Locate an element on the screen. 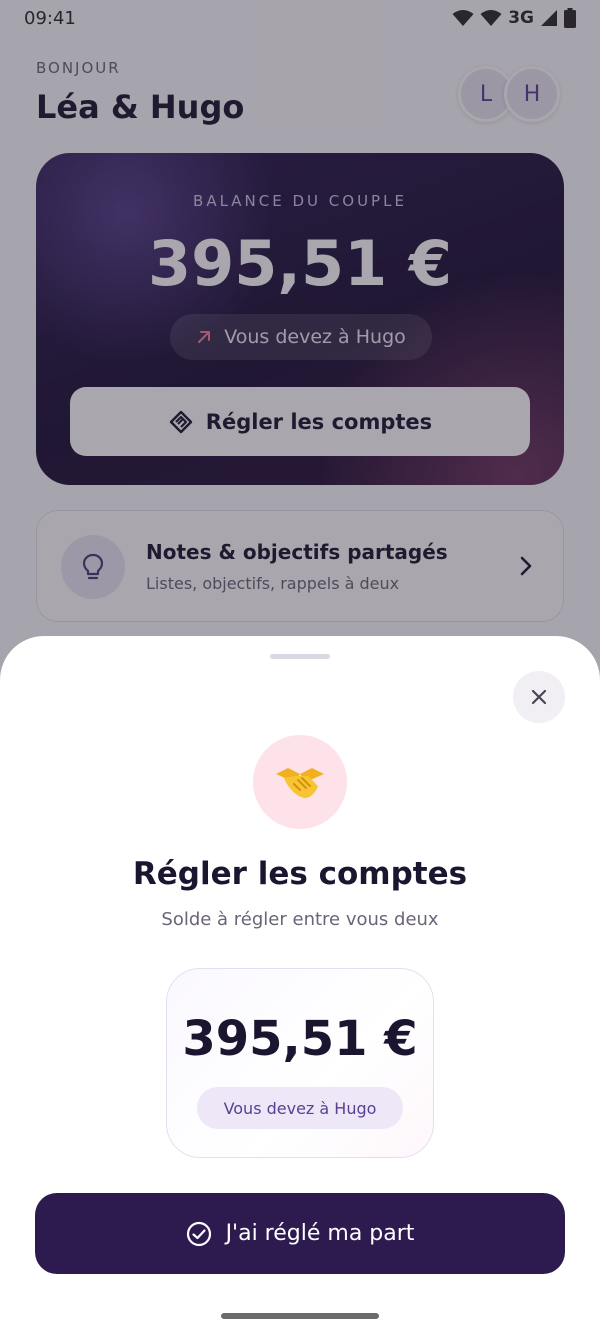 The height and width of the screenshot is (1333, 600). sheet-title: Régler les comptes is located at coordinates (300, 874).